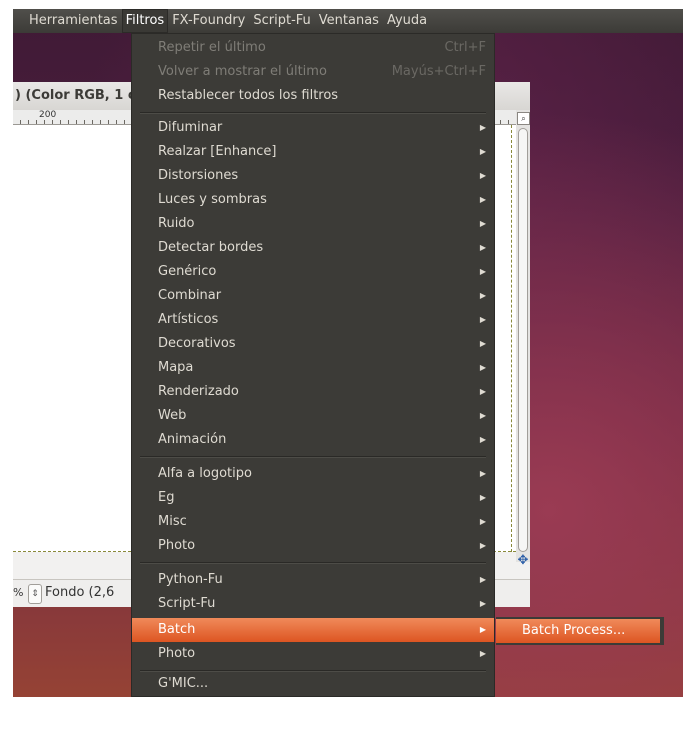 The image size is (683, 729). I want to click on menu-item-alfa-logotipo: Alfa a logotipo ▶, so click(313, 474).